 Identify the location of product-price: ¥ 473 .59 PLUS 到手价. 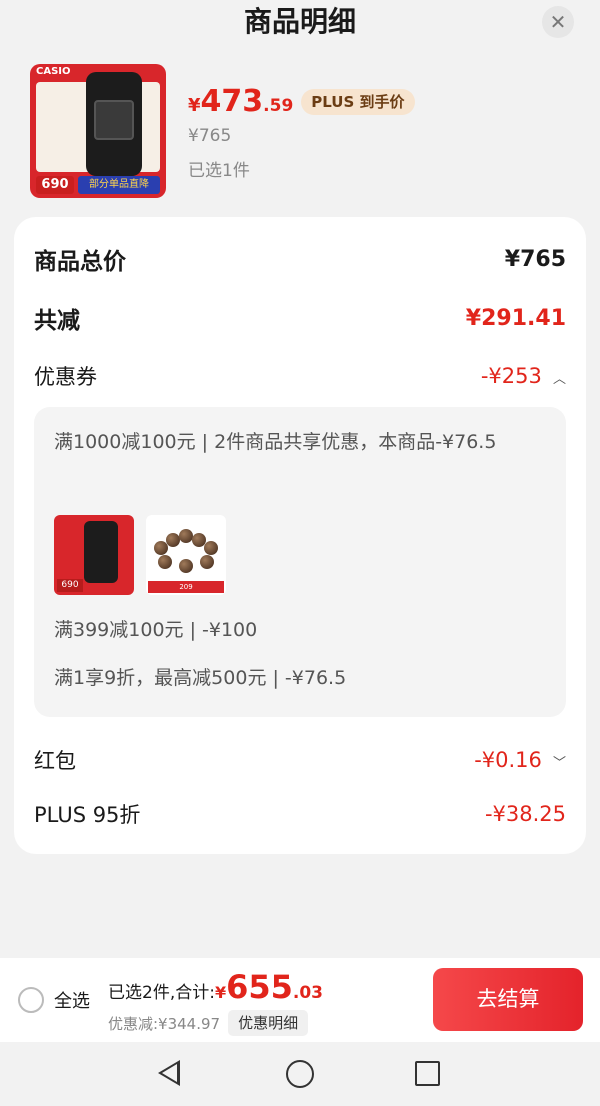
(301, 104).